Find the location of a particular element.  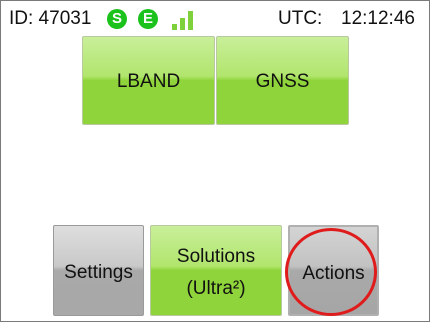

gnss-button-label: GNSS is located at coordinates (282, 81).